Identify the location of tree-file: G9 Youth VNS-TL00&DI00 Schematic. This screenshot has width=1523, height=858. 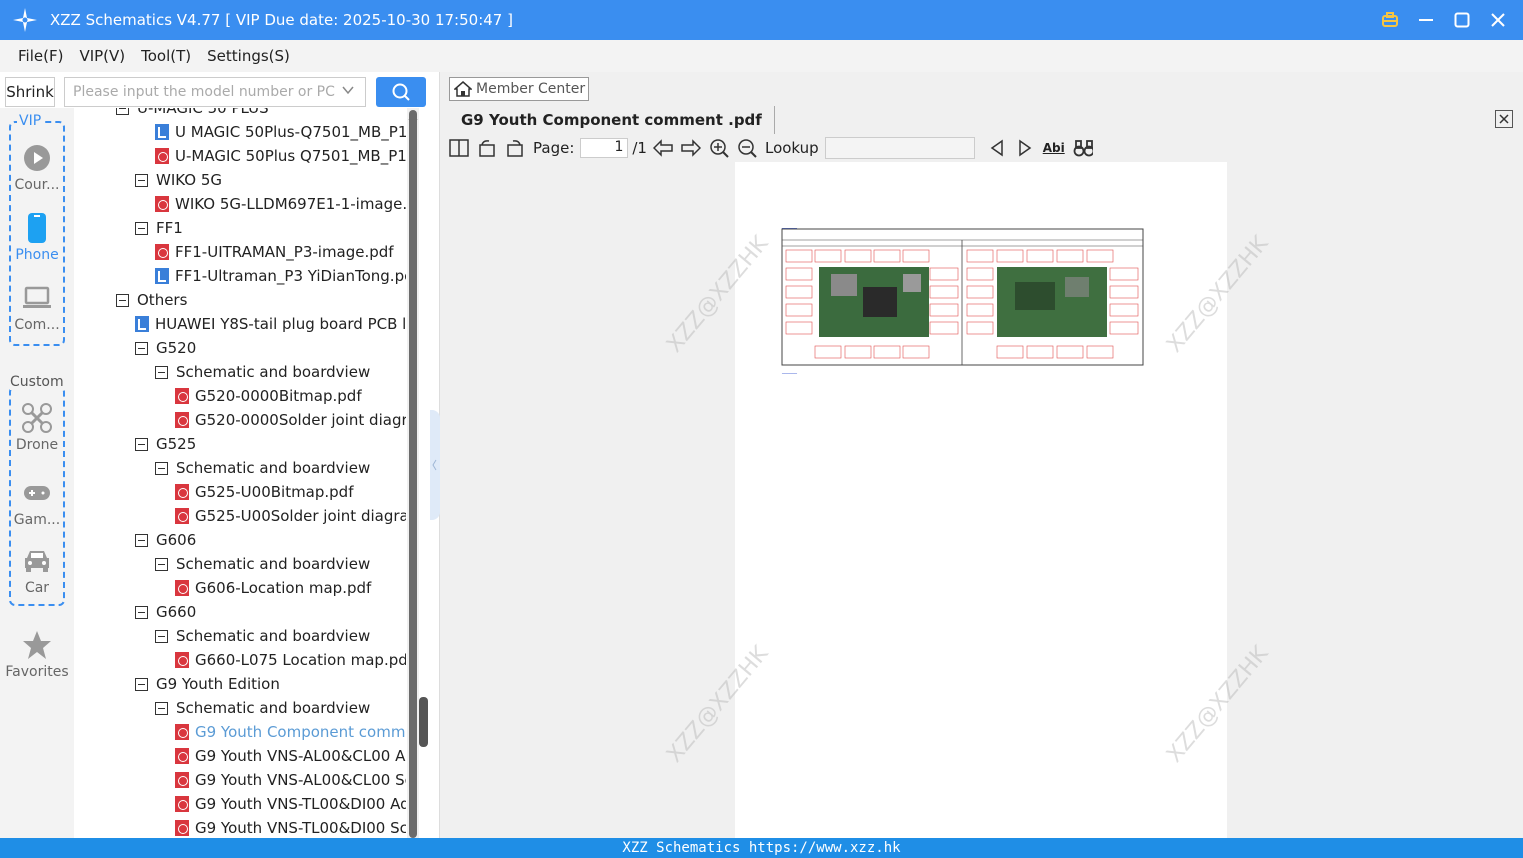
(290, 827).